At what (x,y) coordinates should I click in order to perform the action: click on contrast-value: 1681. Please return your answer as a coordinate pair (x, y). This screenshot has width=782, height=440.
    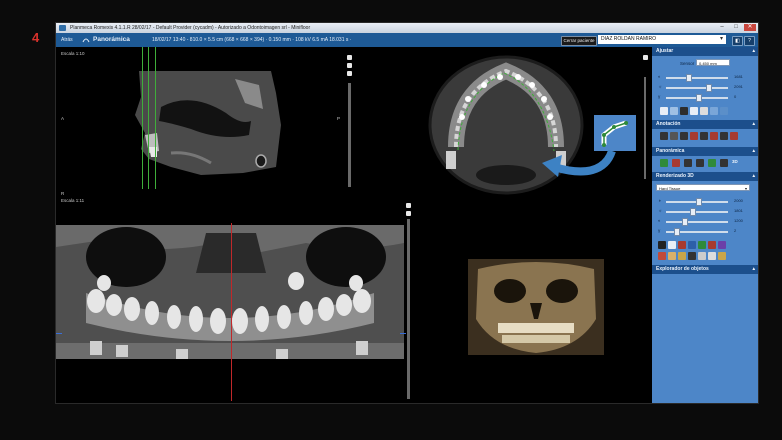
    Looking at the image, I should click on (738, 76).